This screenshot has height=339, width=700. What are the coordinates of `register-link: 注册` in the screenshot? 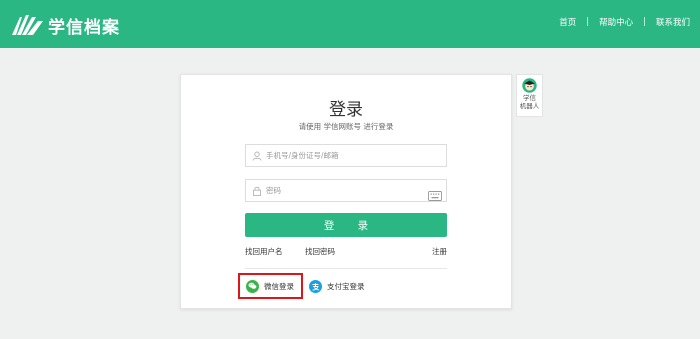 It's located at (439, 251).